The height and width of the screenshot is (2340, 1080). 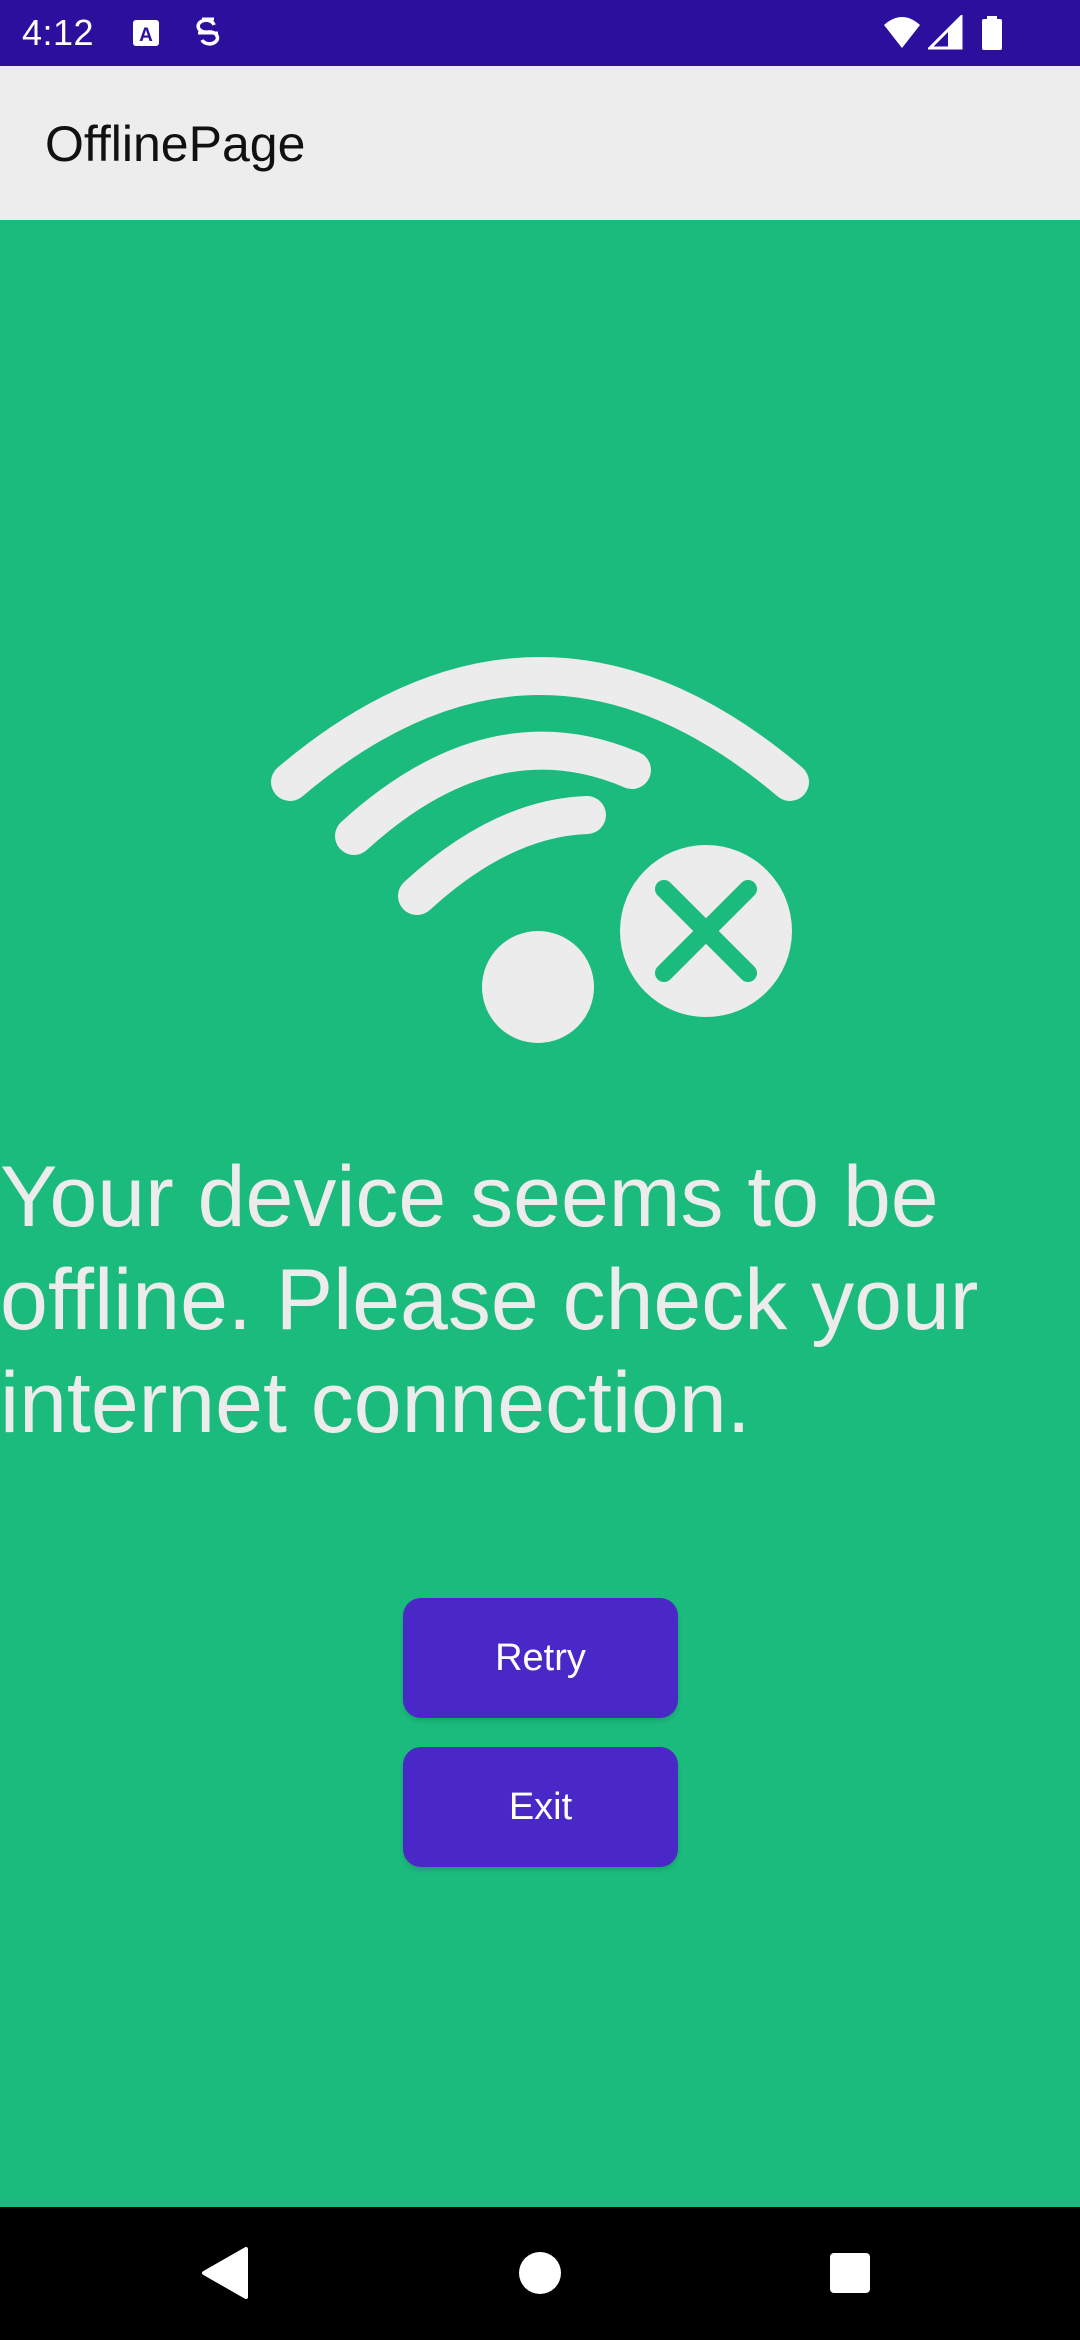 I want to click on status-time: 4:12, so click(x=58, y=32).